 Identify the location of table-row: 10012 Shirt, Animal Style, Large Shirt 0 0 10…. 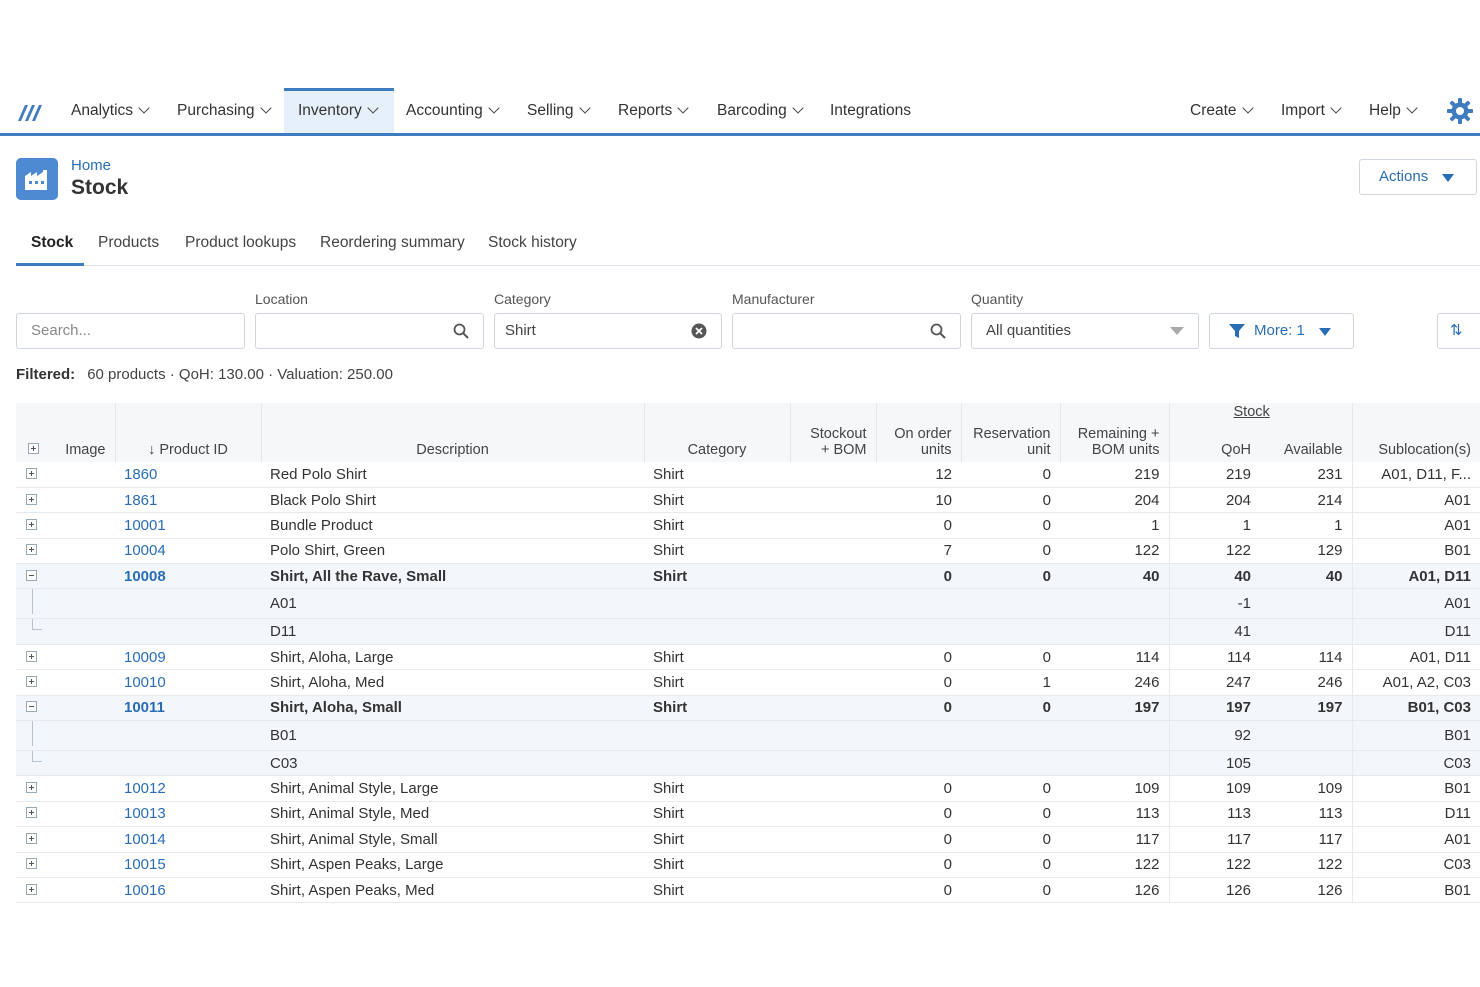
(748, 788).